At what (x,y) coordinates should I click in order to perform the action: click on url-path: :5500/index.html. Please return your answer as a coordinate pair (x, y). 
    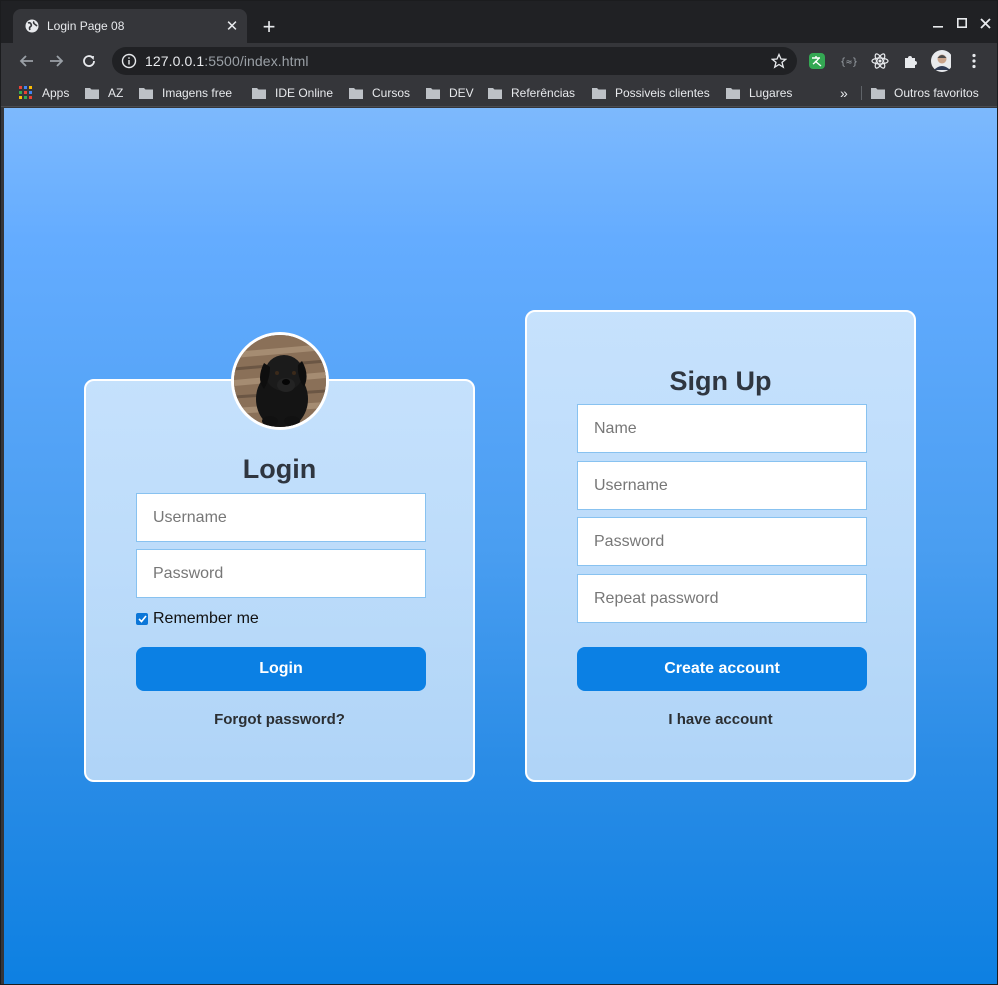
    Looking at the image, I should click on (256, 61).